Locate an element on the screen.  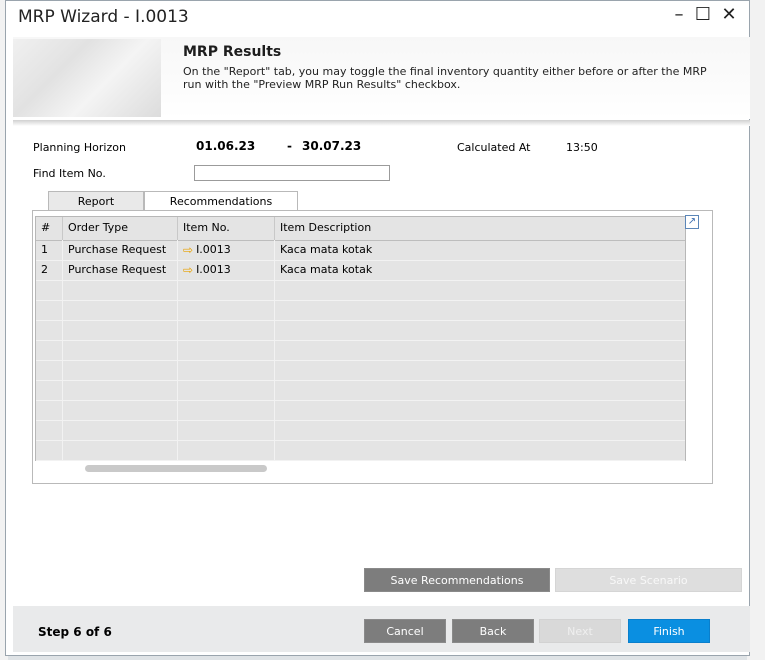
tab-report: Report is located at coordinates (96, 201).